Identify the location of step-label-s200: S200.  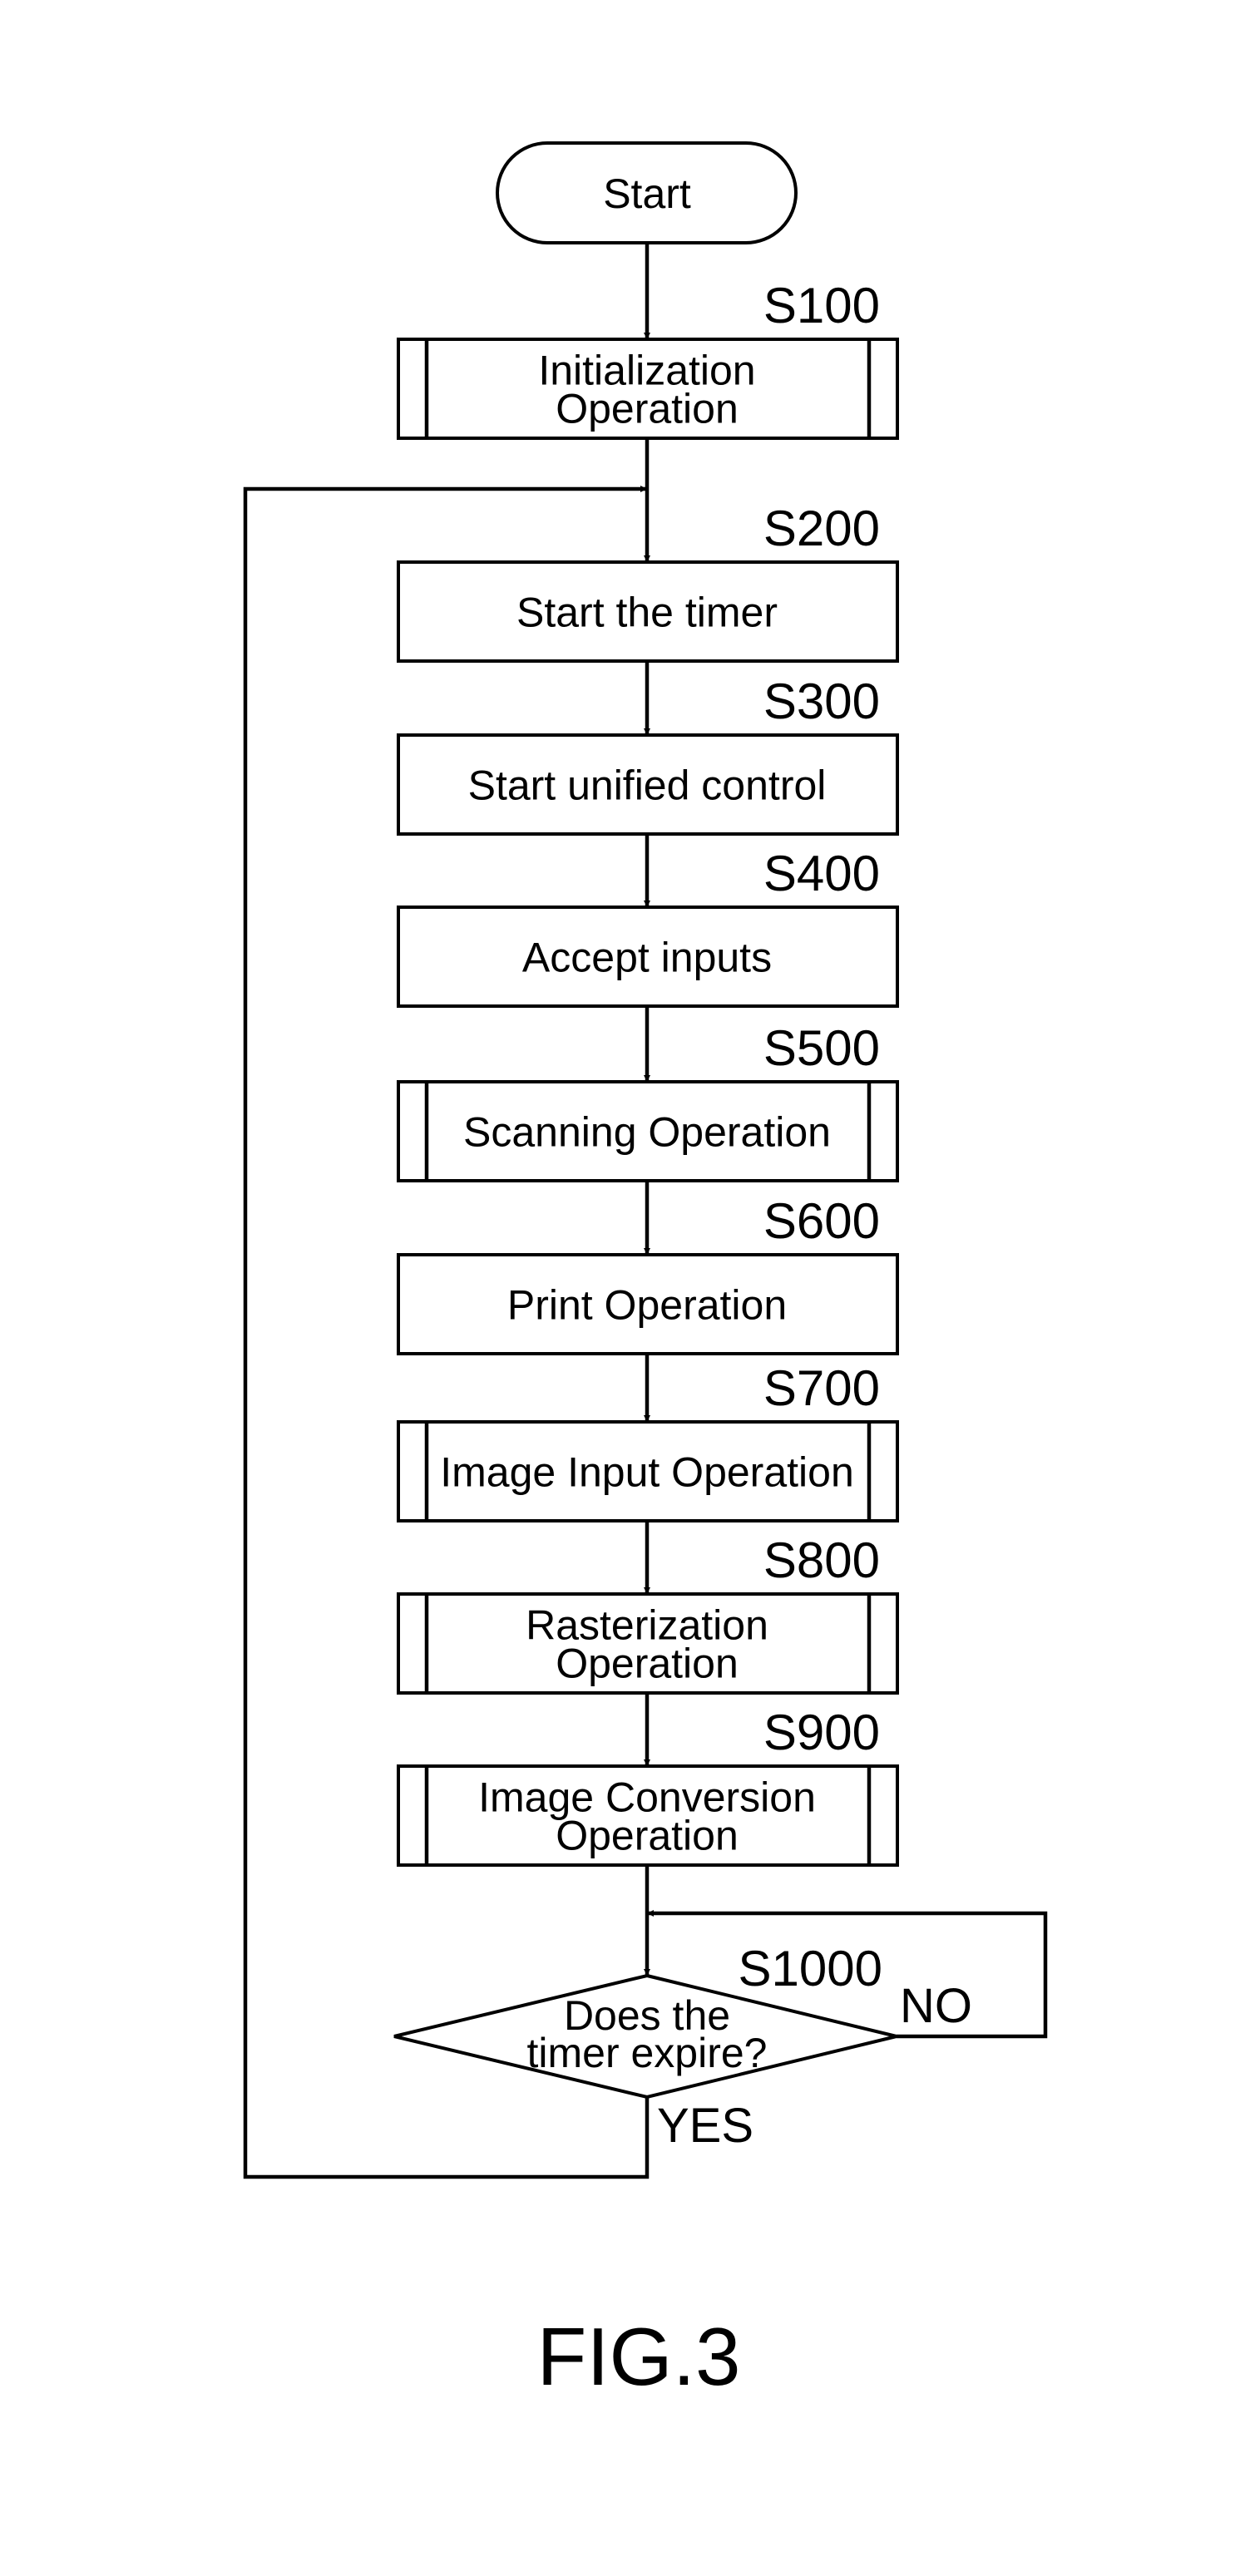
(822, 528).